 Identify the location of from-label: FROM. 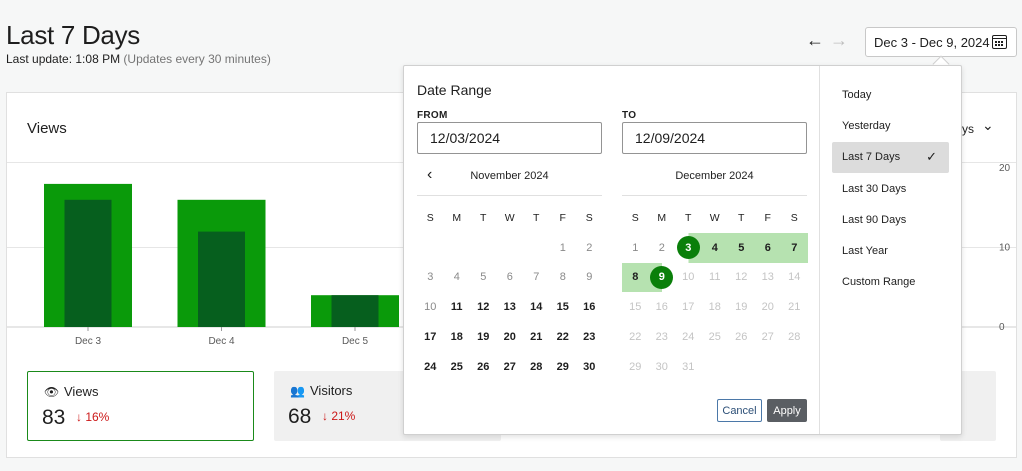
(432, 115).